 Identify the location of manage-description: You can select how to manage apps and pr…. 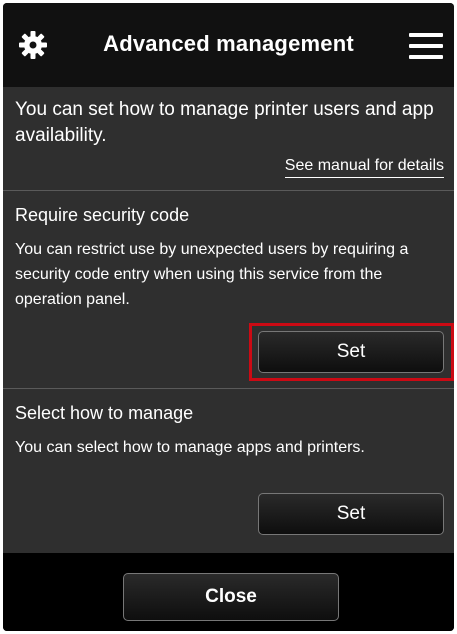
(190, 447).